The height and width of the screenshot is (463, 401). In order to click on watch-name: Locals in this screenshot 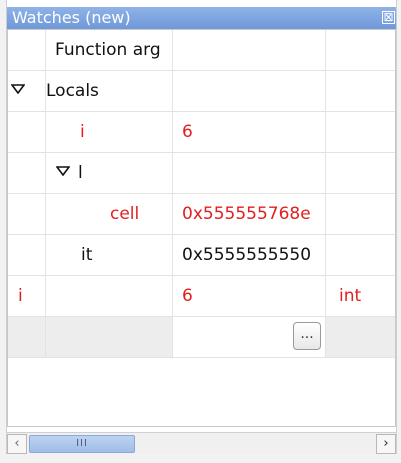, I will do `click(72, 91)`.